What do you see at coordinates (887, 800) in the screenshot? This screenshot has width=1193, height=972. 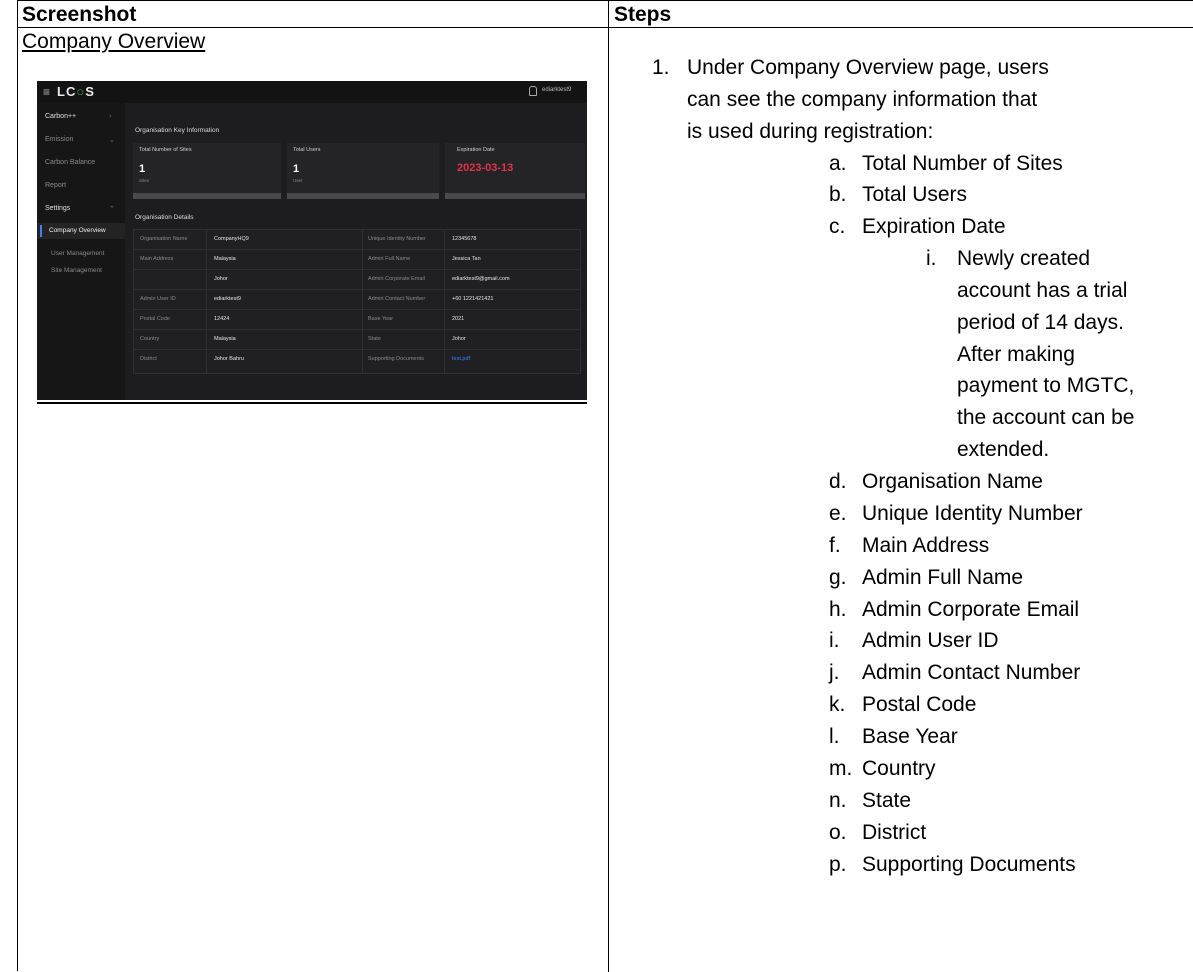 I see `list-item: State` at bounding box center [887, 800].